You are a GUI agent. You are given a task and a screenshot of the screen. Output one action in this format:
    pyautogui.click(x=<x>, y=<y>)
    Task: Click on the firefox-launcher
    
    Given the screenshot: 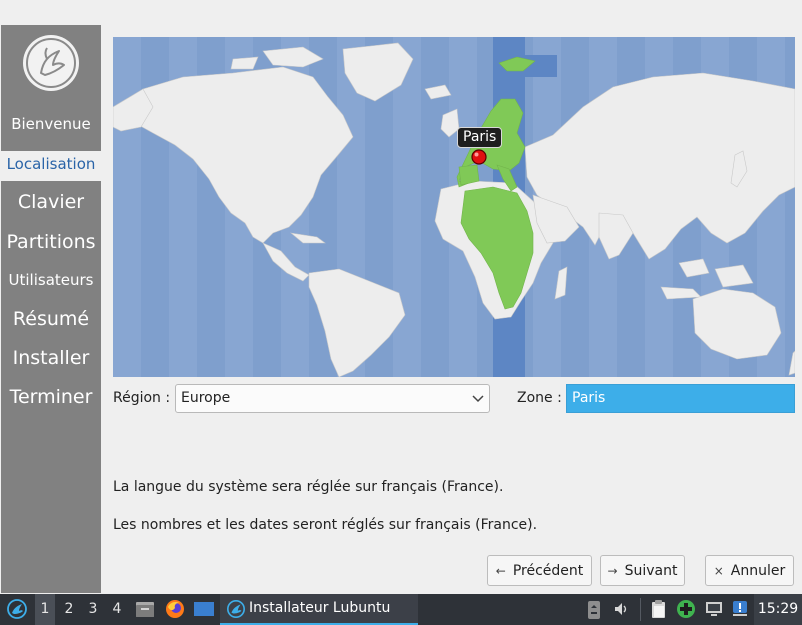 What is the action you would take?
    pyautogui.click(x=175, y=609)
    